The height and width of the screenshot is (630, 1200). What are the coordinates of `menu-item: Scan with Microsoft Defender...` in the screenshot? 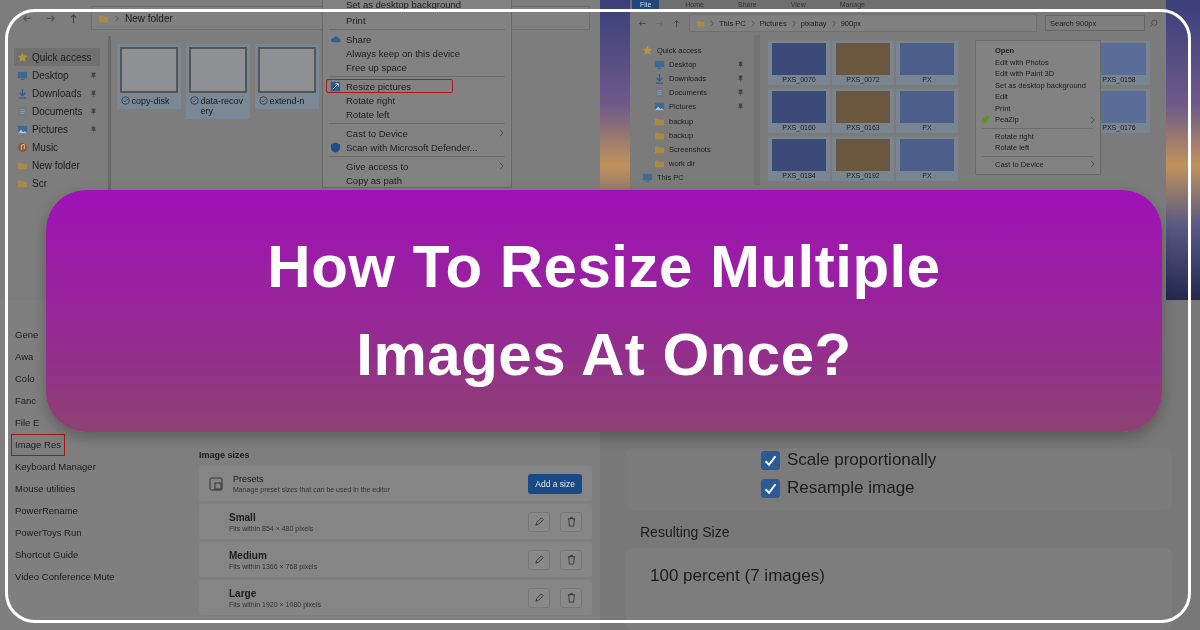 It's located at (417, 147).